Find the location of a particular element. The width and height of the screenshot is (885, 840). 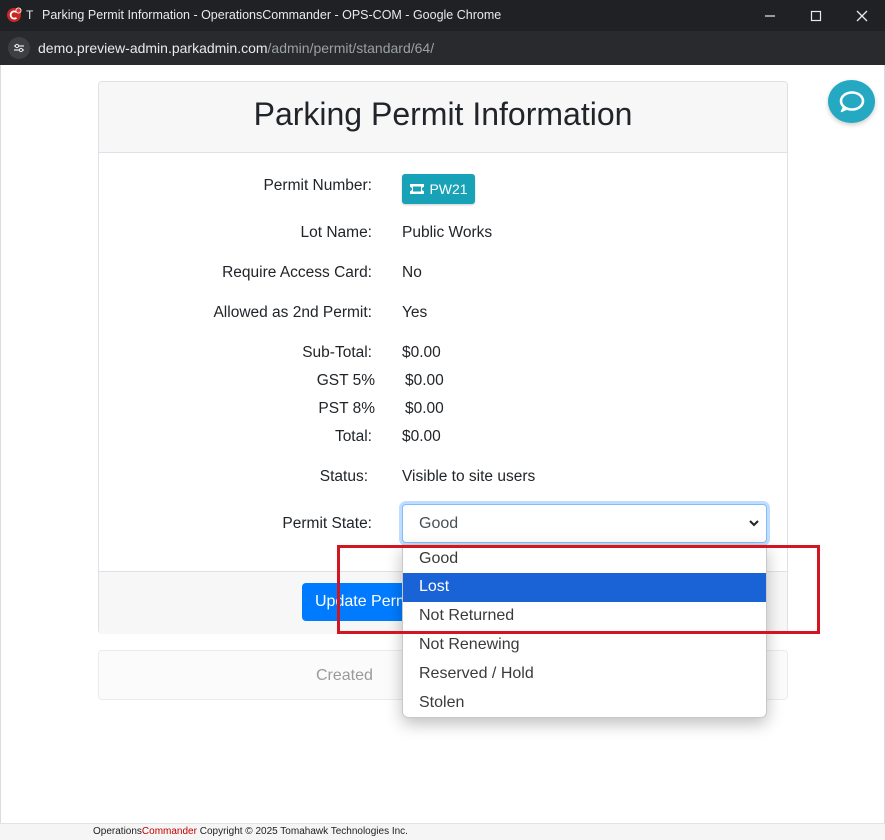

option-not-renewing: Not Renewing is located at coordinates (584, 645).